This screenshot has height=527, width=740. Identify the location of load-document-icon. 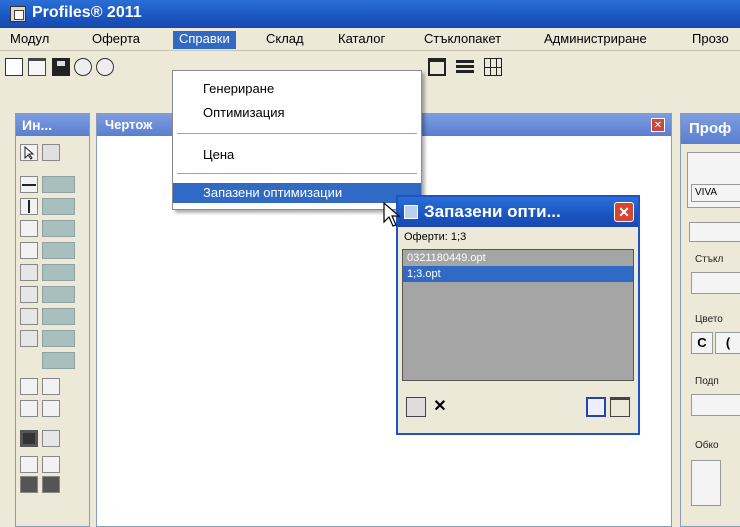
(416, 407).